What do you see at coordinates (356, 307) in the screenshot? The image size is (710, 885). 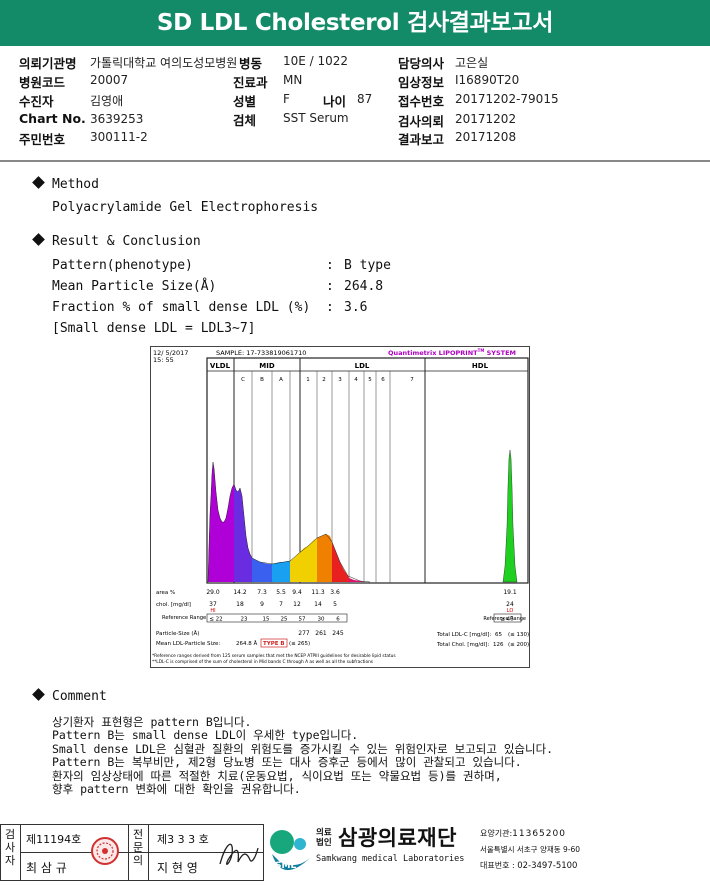 I see `sdldl-fraction-value: 3.6` at bounding box center [356, 307].